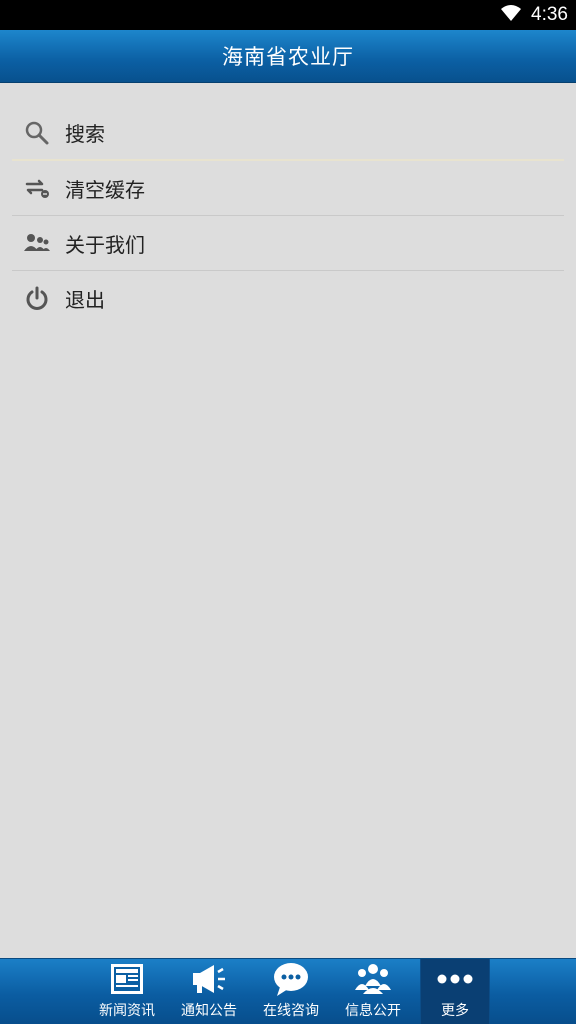  I want to click on nav-item-notices: 通知公告, so click(209, 991).